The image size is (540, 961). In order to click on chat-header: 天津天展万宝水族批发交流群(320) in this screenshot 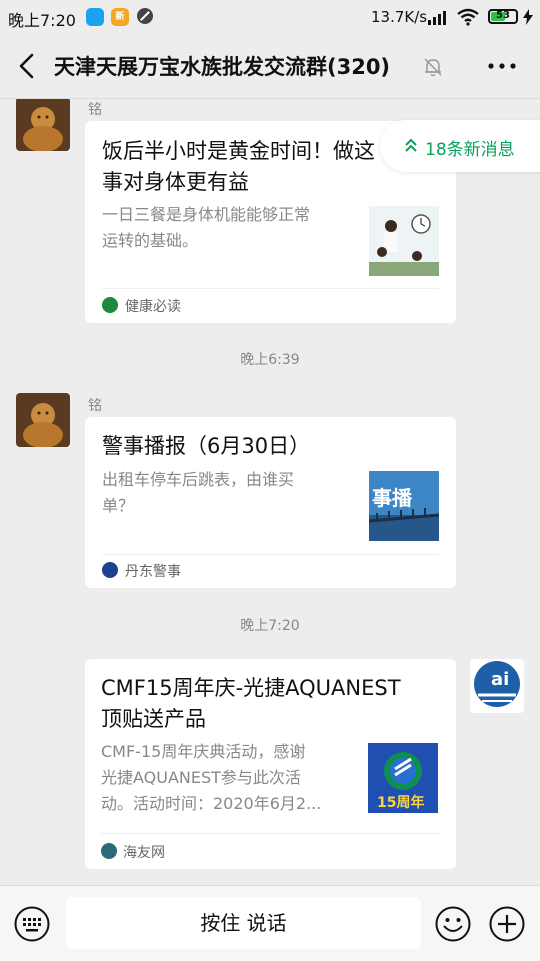, I will do `click(270, 66)`.